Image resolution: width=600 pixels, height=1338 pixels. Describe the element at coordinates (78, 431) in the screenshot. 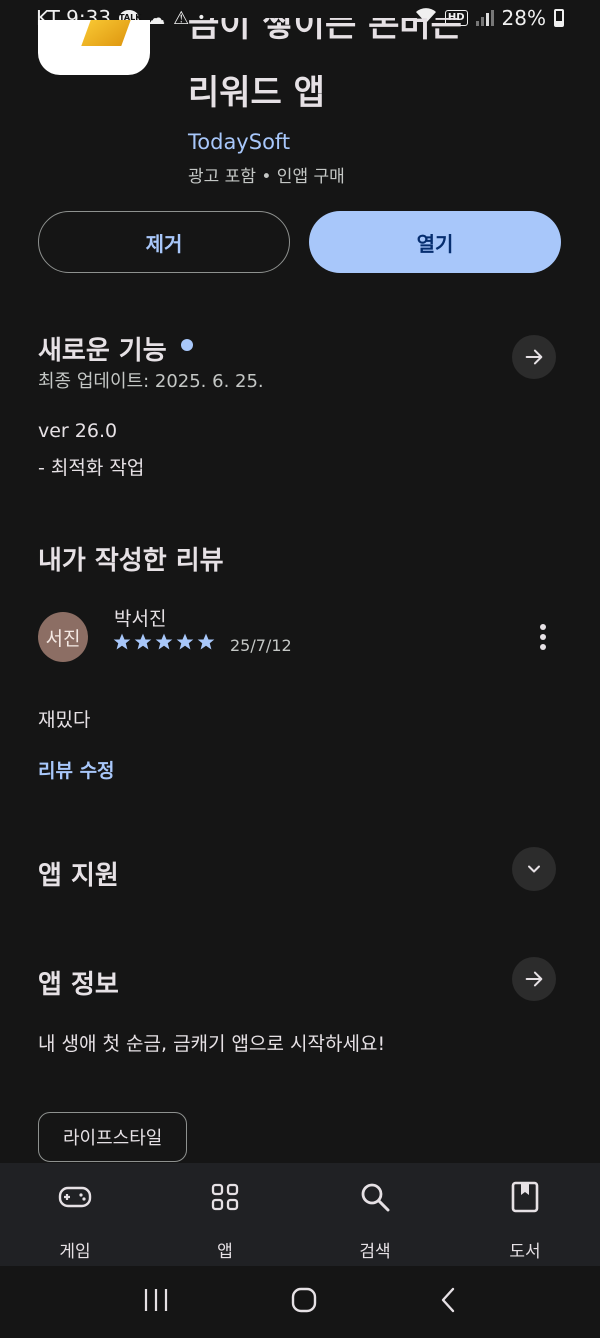

I see `version-text: ver 26.0` at that location.